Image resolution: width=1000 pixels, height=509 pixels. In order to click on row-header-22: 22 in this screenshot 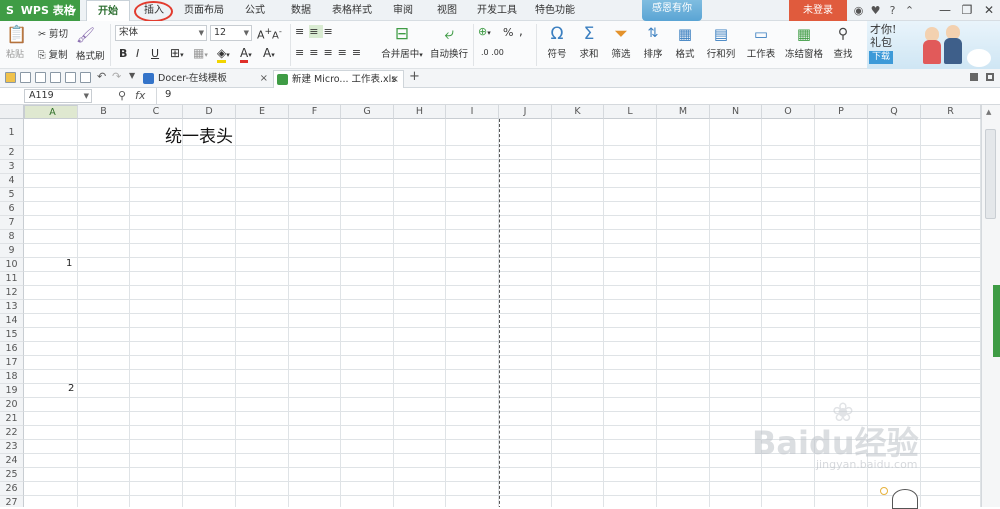, I will do `click(12, 433)`.